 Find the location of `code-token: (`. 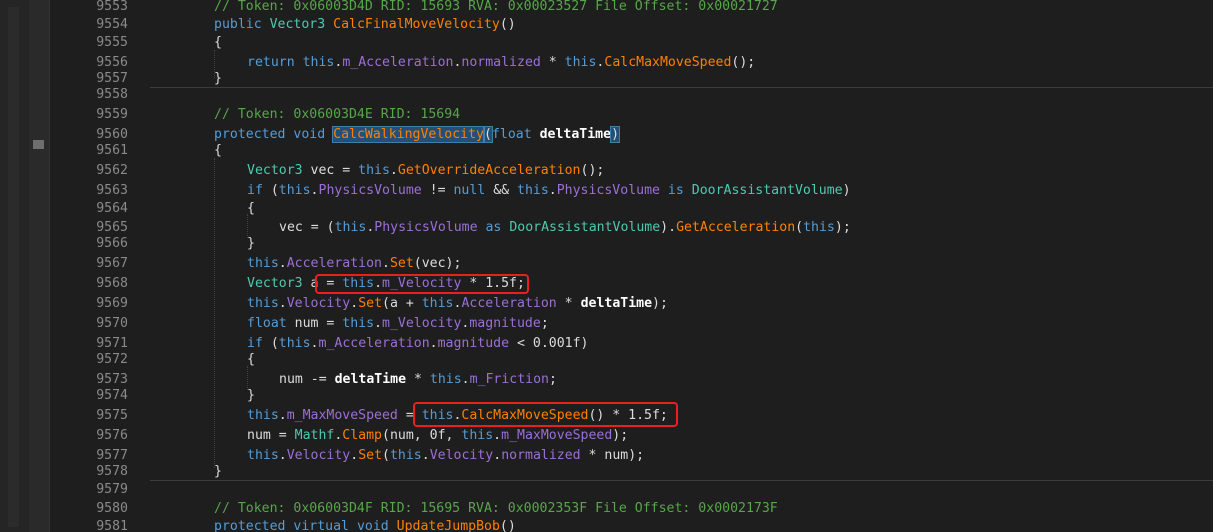

code-token: ( is located at coordinates (386, 455).